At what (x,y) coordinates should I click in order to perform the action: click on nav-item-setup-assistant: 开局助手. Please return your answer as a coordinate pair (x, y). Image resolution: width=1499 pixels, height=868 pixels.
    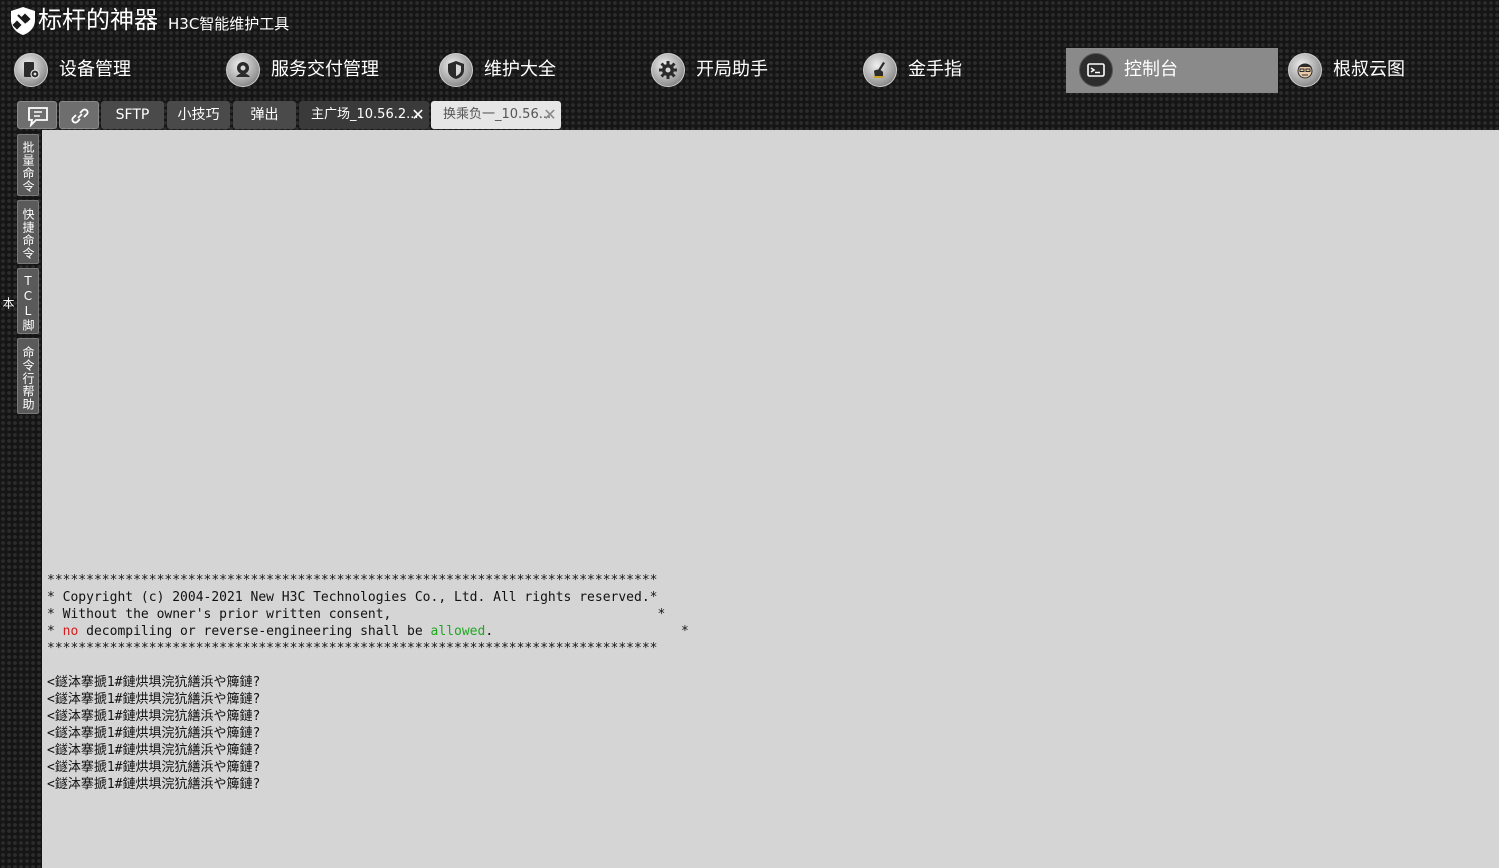
    Looking at the image, I should click on (744, 70).